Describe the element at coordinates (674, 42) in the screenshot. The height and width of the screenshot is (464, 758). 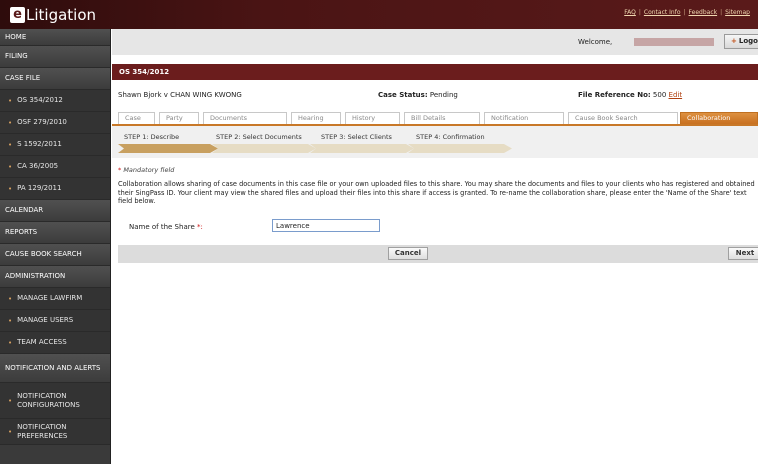
I see `redacted-username` at that location.